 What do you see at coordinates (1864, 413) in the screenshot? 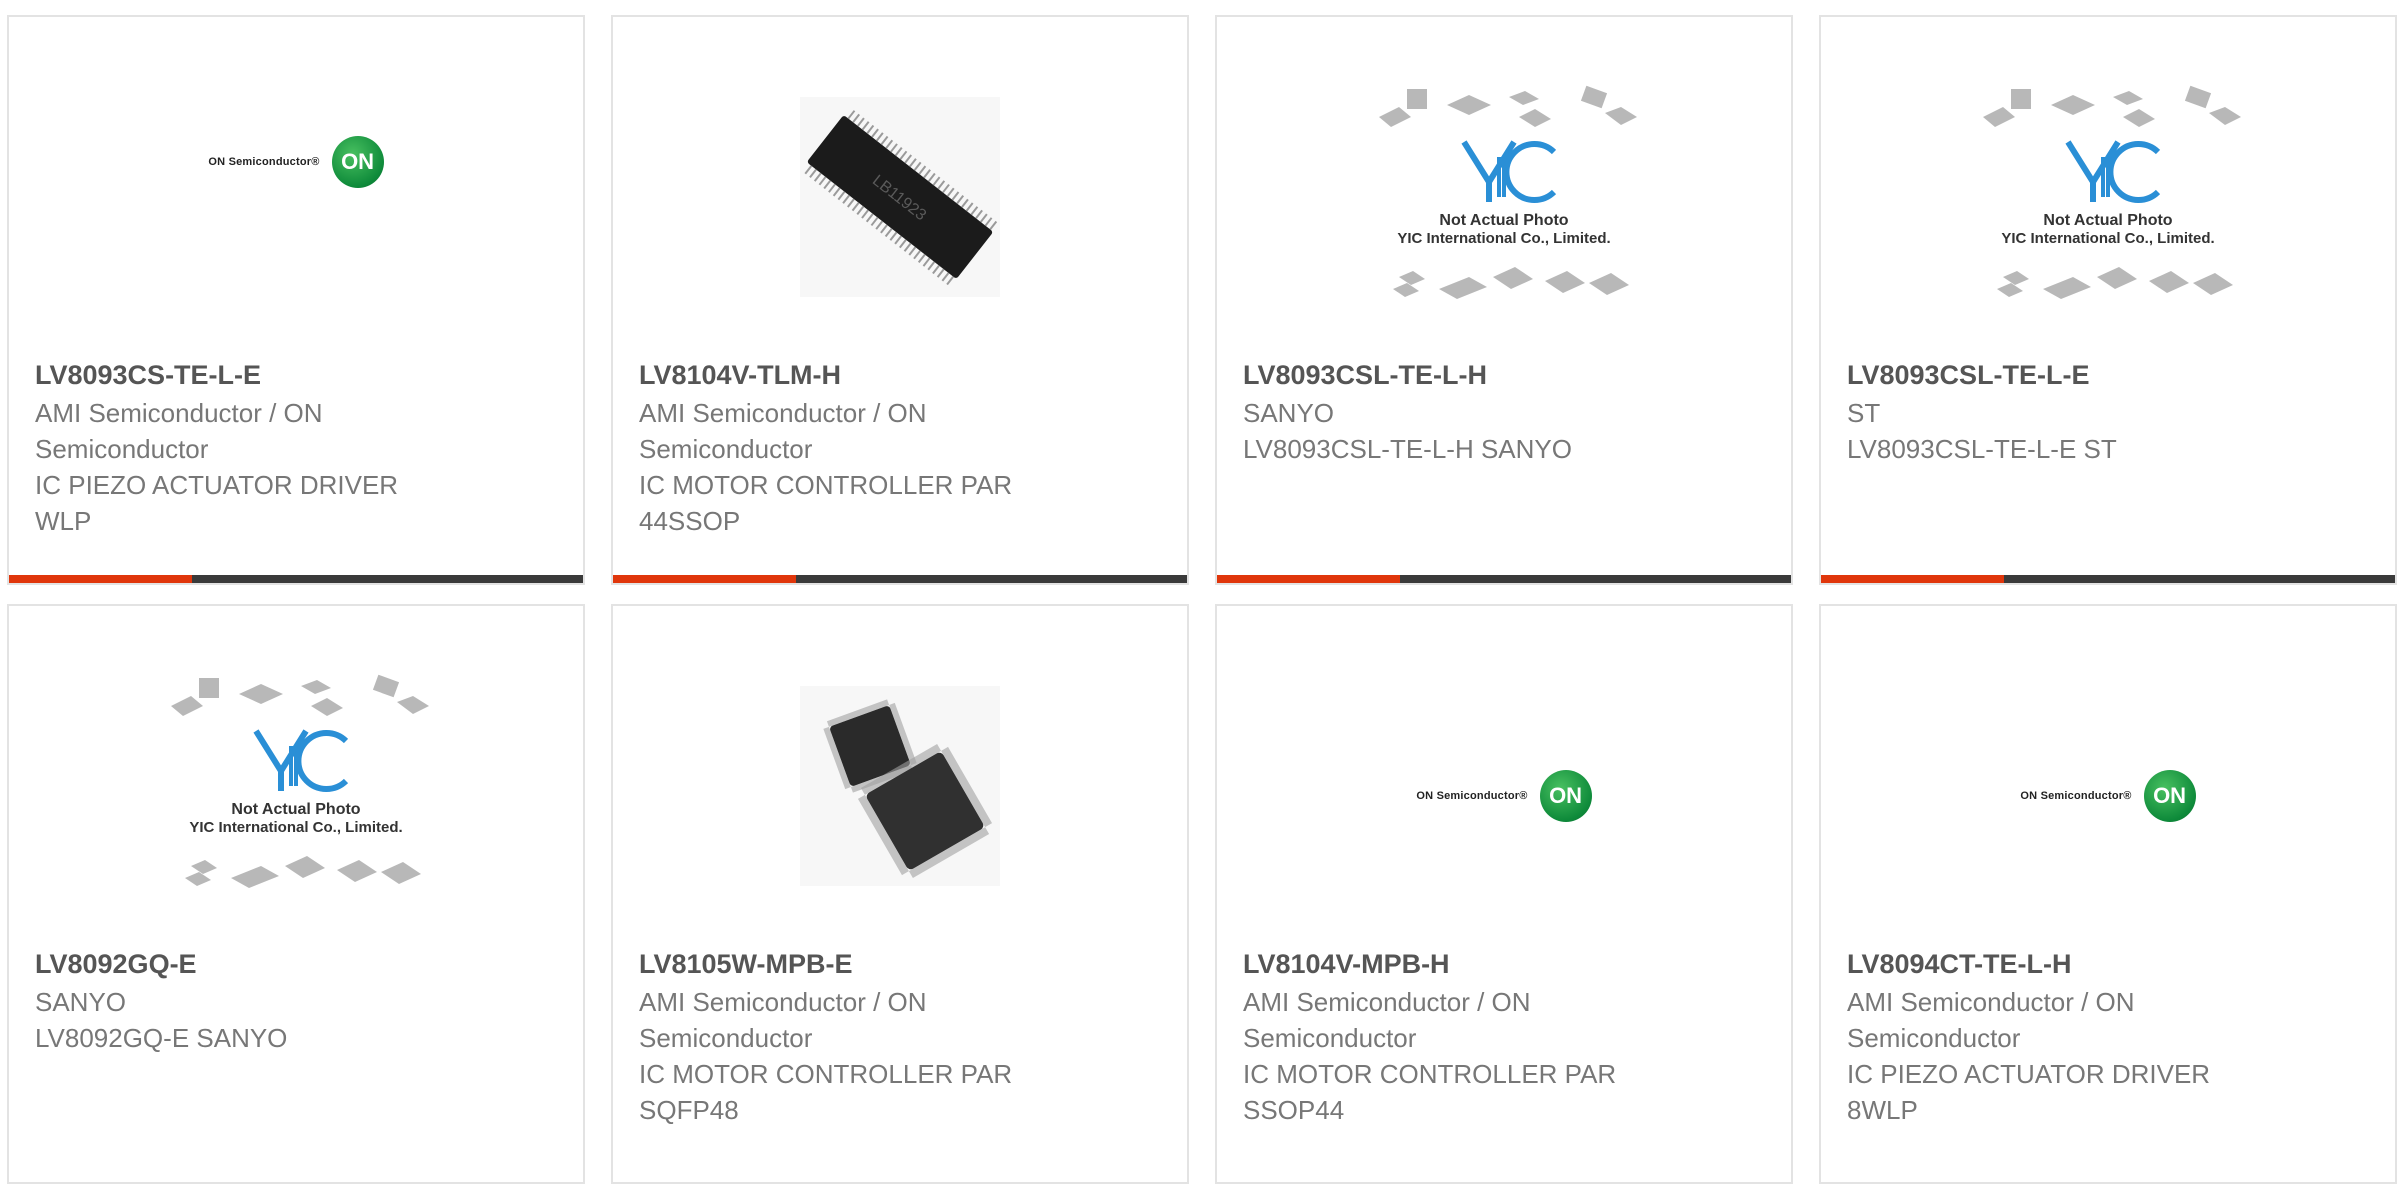
I see `manufacturer: ST` at bounding box center [1864, 413].